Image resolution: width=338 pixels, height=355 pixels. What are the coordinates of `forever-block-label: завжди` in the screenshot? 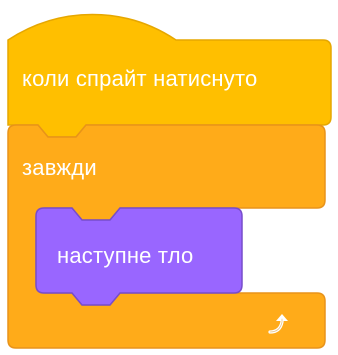 It's located at (59, 167).